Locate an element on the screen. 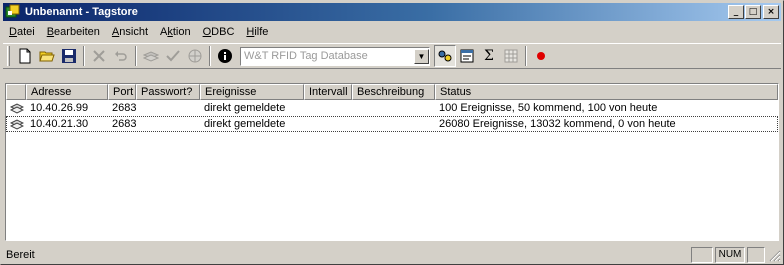 The width and height of the screenshot is (784, 265). column-header-beschreibung: Beschreibung is located at coordinates (393, 92).